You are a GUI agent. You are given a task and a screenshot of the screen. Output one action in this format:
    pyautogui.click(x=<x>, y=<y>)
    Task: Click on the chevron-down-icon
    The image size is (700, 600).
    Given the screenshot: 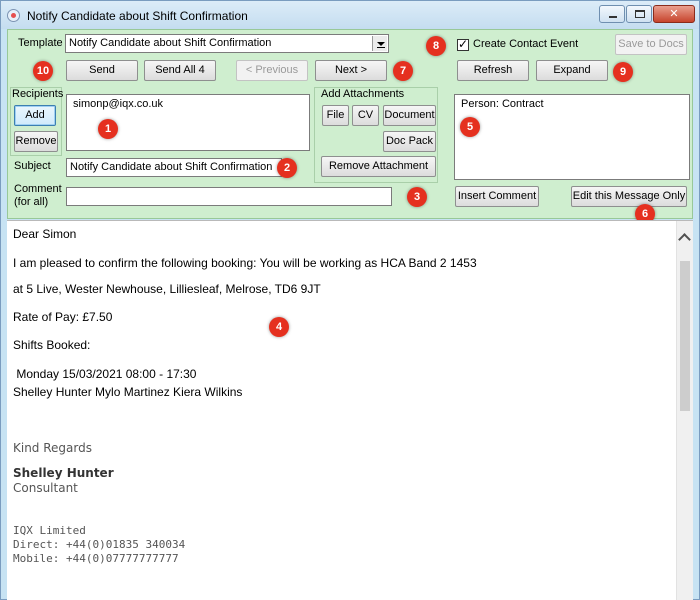 What is the action you would take?
    pyautogui.click(x=379, y=43)
    